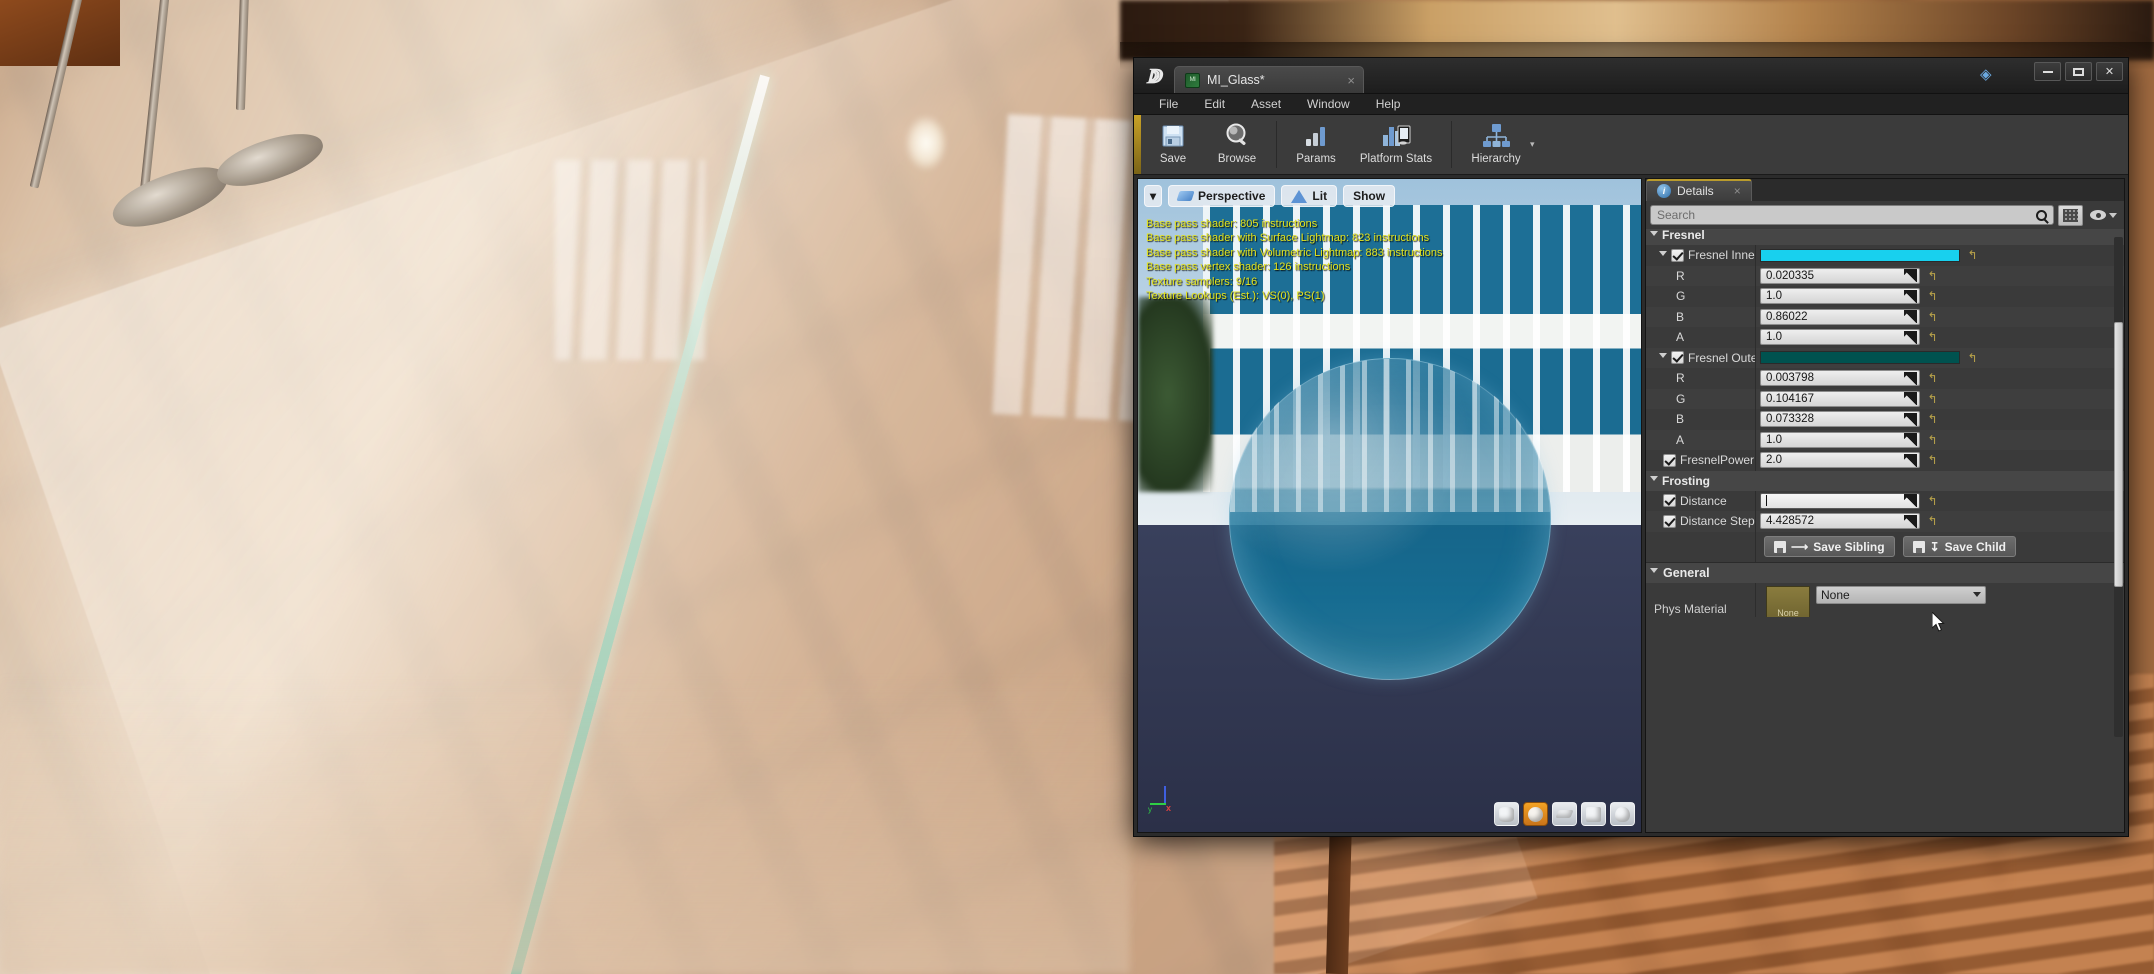  I want to click on search-input, so click(1846, 215).